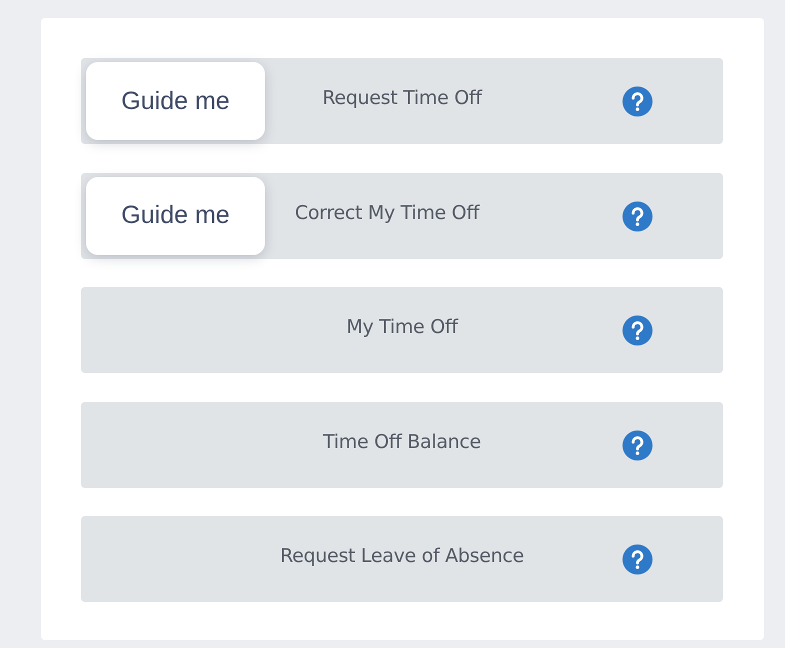 The image size is (785, 648). What do you see at coordinates (402, 441) in the screenshot?
I see `action-label: Time Off Balance` at bounding box center [402, 441].